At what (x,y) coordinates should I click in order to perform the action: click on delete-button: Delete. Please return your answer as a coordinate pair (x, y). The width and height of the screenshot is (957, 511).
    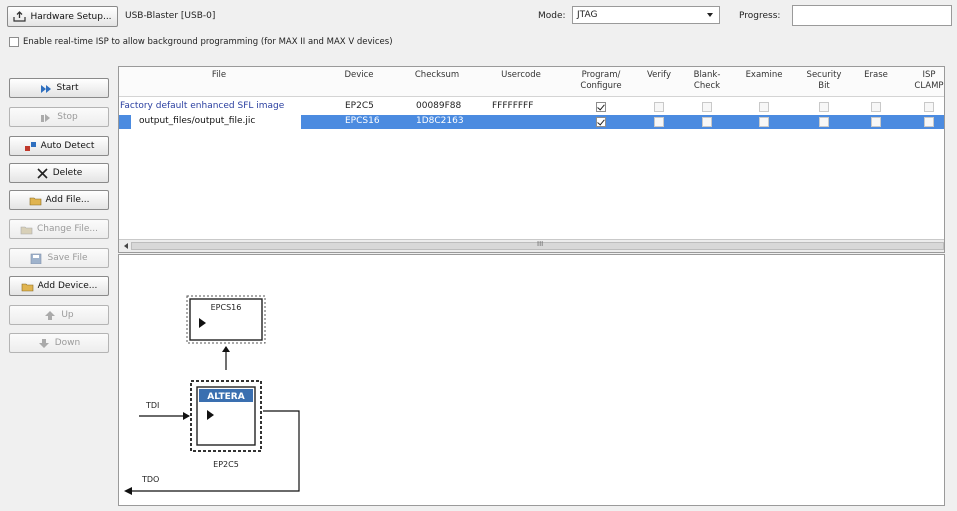
    Looking at the image, I should click on (59, 173).